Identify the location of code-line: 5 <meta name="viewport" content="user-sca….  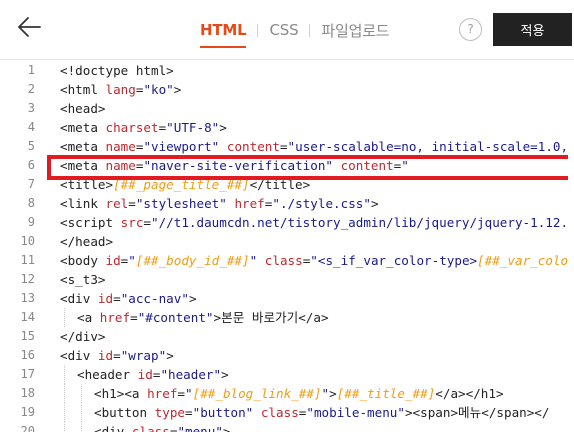
(287, 146).